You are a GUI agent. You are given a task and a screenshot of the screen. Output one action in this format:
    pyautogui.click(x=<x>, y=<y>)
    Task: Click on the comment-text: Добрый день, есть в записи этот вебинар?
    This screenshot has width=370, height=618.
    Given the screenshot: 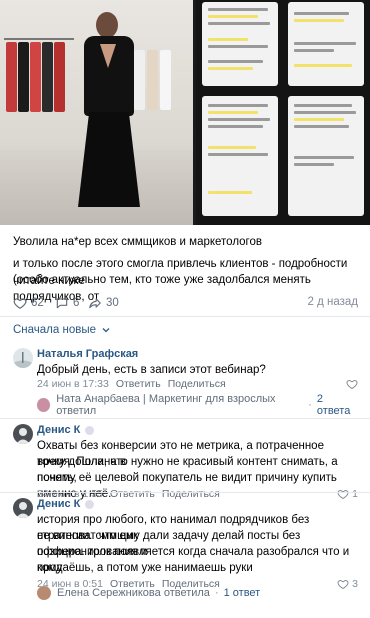 What is the action you would take?
    pyautogui.click(x=151, y=370)
    